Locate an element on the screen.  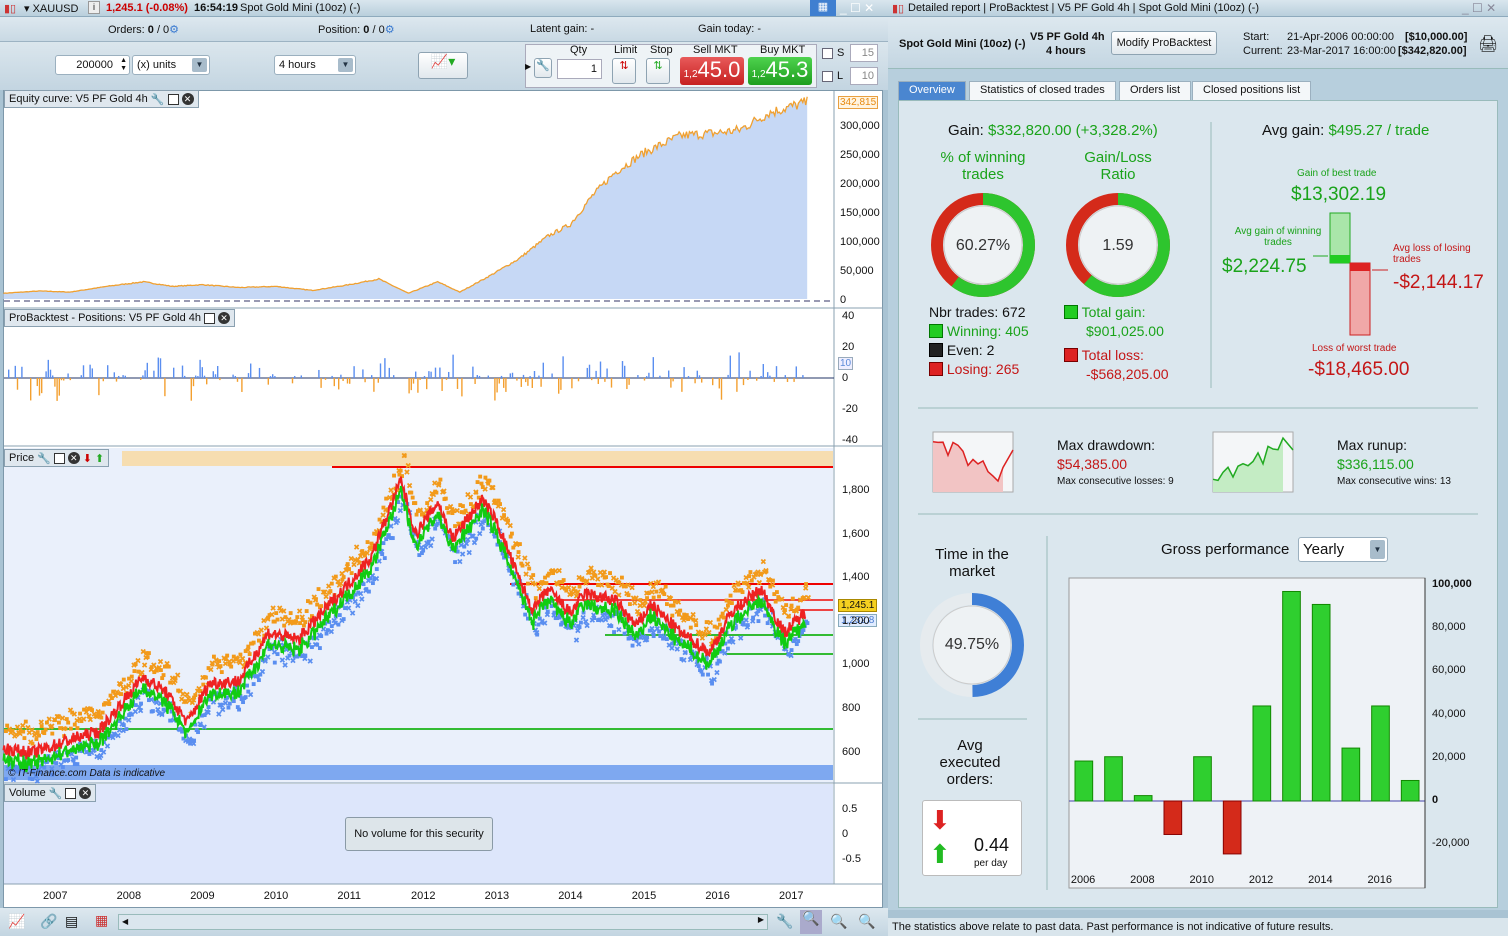
crumb: Spot Gold Mini (10oz) (-) is located at coordinates (1199, 8).